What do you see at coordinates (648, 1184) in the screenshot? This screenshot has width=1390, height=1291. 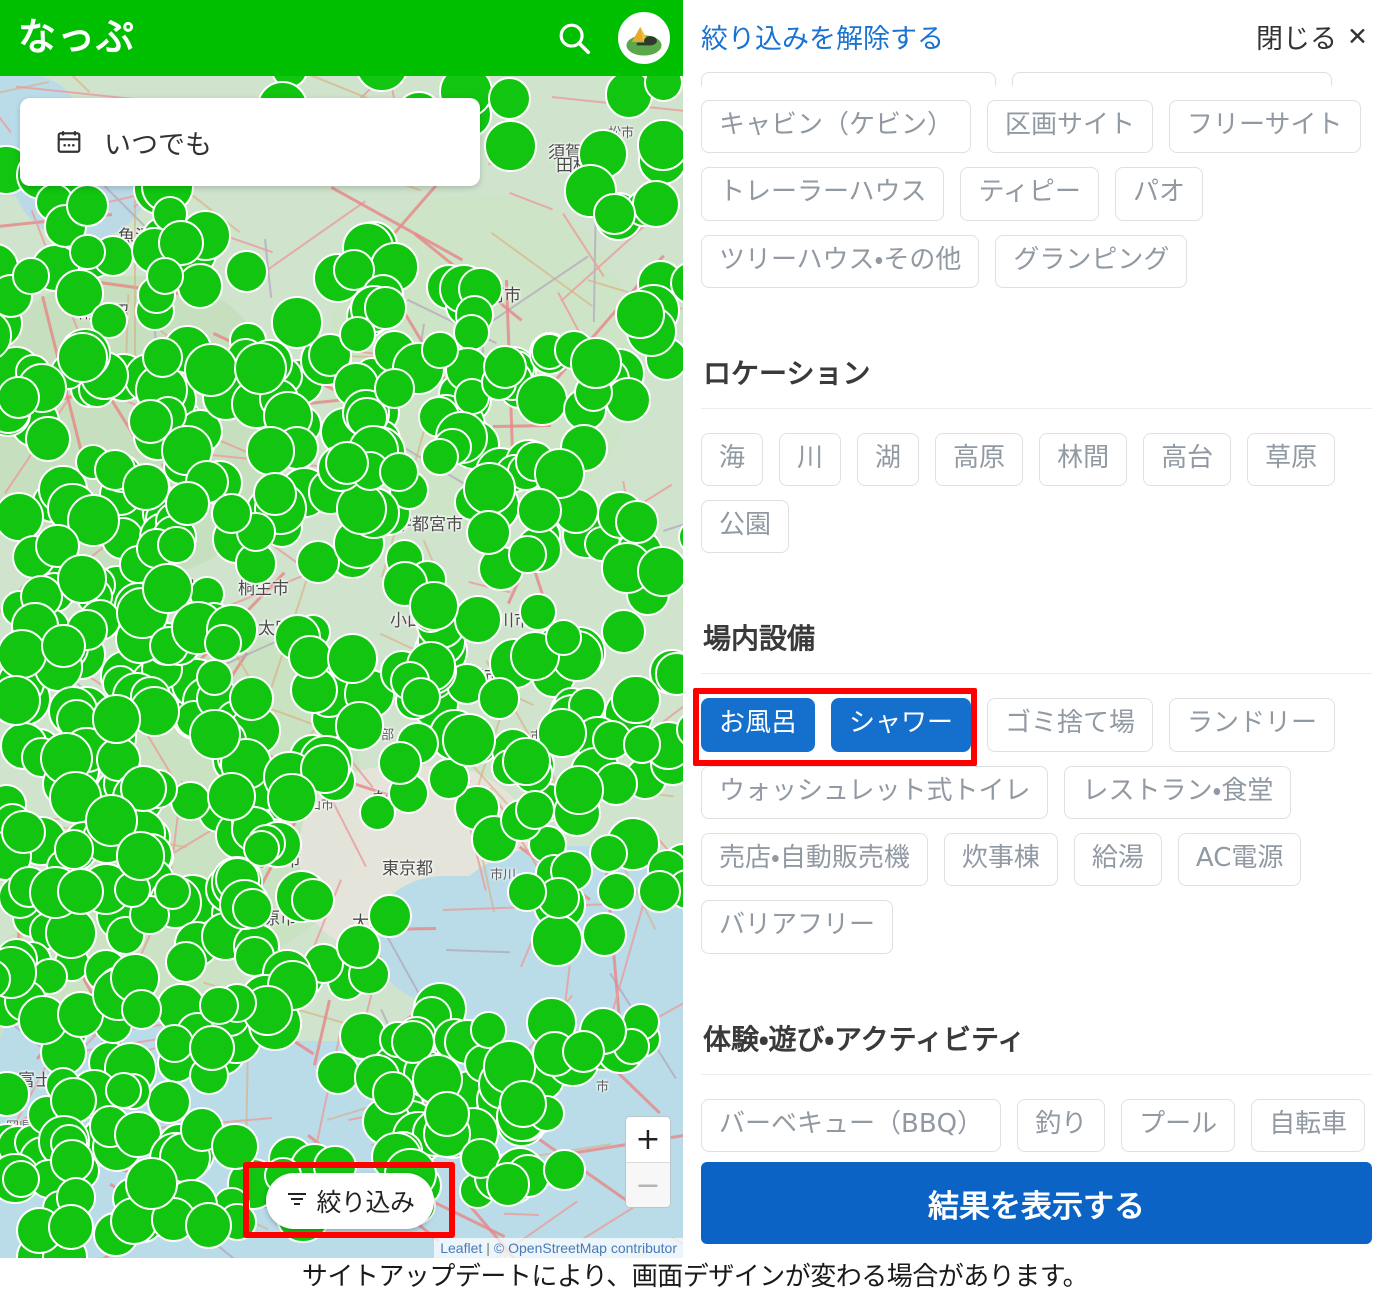 I see `zoom-out-button: −` at bounding box center [648, 1184].